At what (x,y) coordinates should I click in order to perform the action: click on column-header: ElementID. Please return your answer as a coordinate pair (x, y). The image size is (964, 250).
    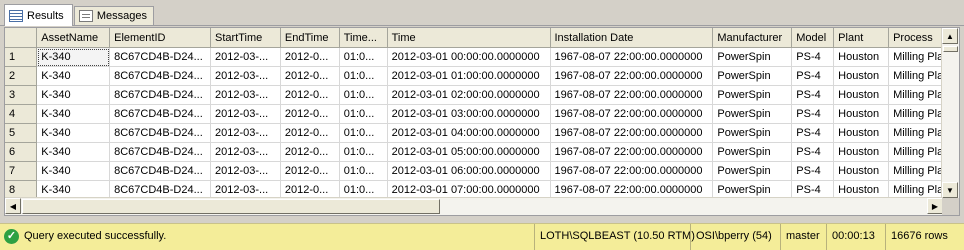
    Looking at the image, I should click on (160, 38).